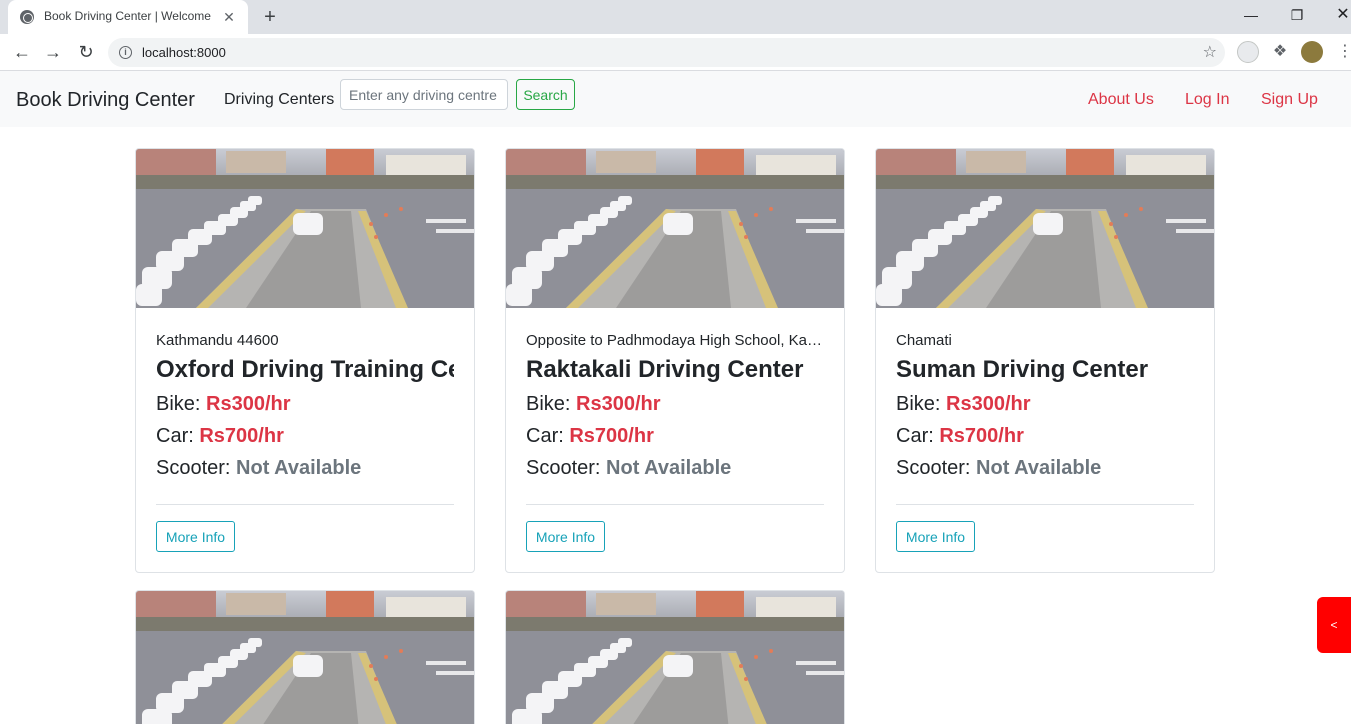  I want to click on globe-icon, so click(27, 17).